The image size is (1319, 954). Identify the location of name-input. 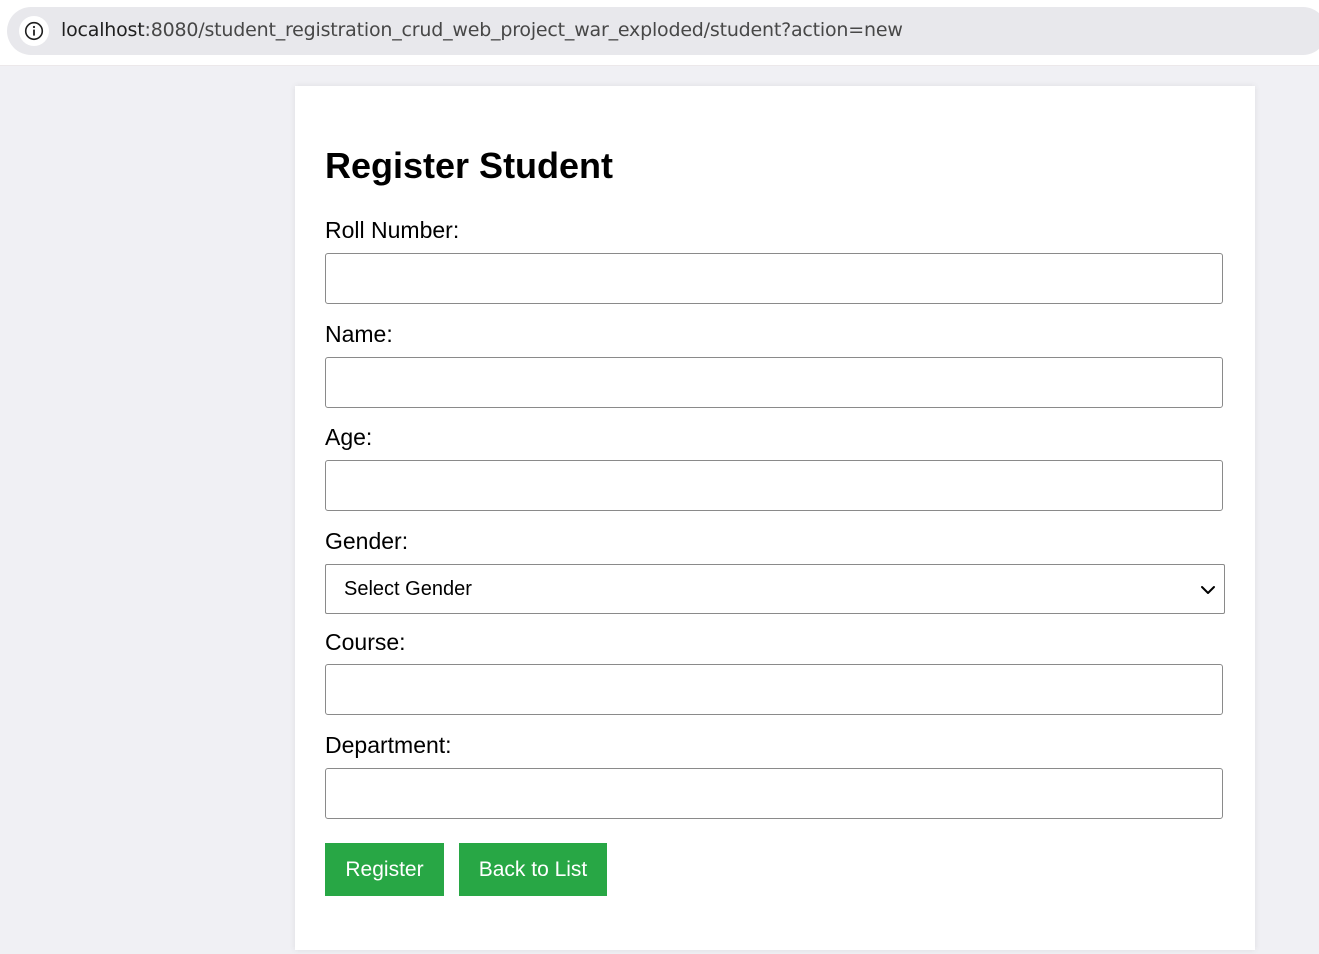
(774, 382).